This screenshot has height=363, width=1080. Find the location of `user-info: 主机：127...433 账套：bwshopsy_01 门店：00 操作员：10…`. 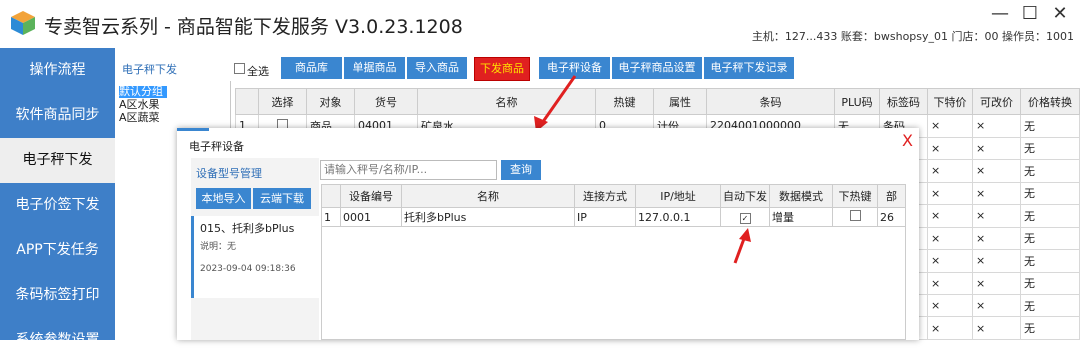

user-info: 主机：127...433 账套：bwshopsy_01 门店：00 操作员：10… is located at coordinates (912, 36).